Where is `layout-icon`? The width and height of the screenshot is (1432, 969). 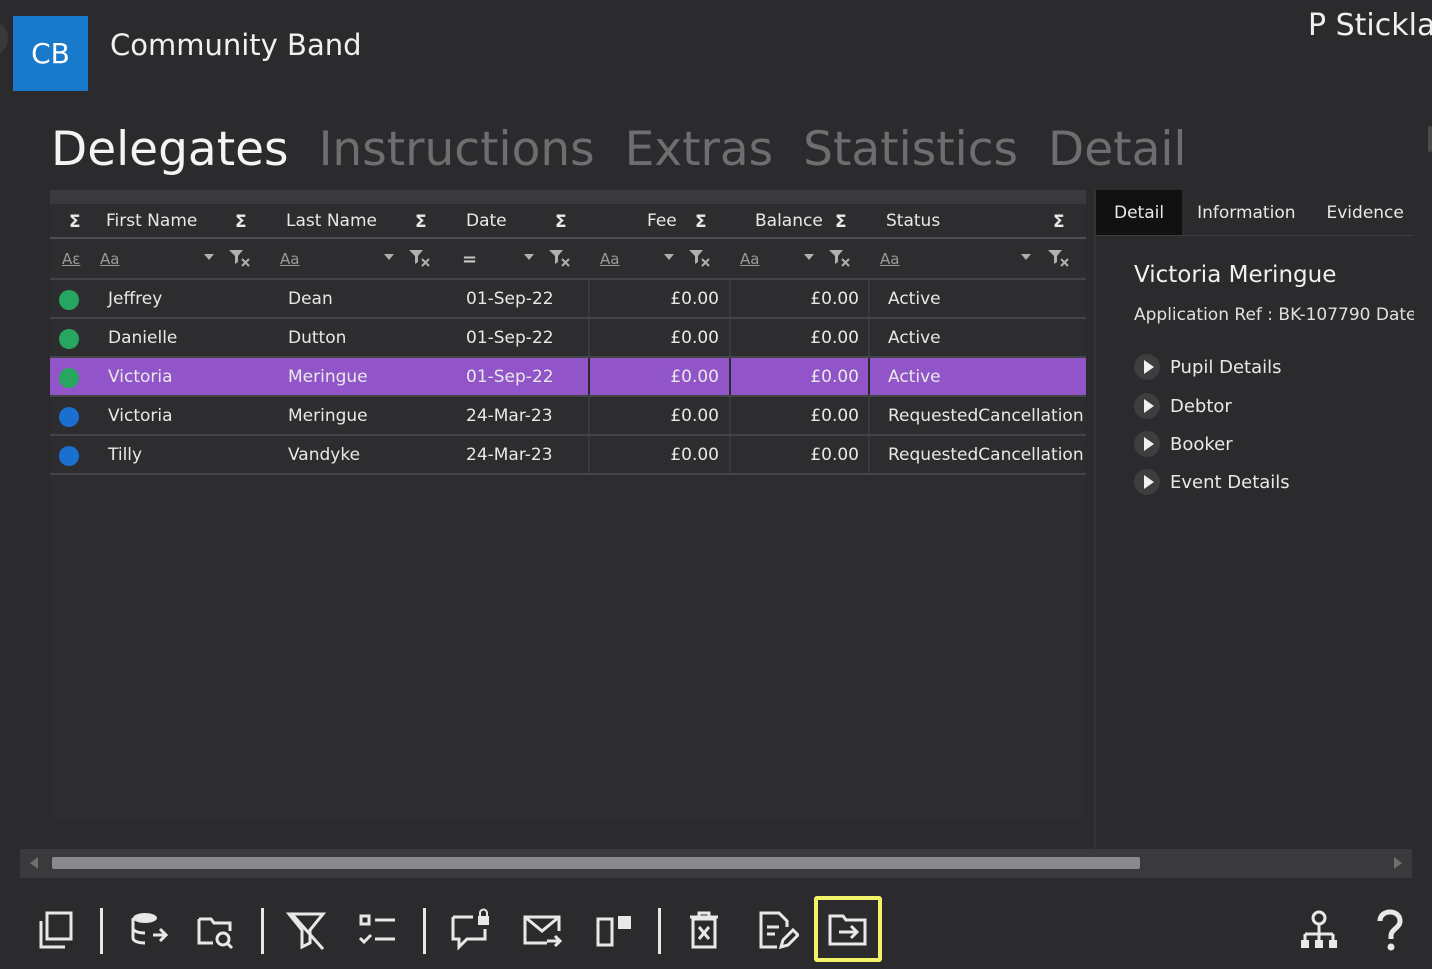 layout-icon is located at coordinates (613, 931).